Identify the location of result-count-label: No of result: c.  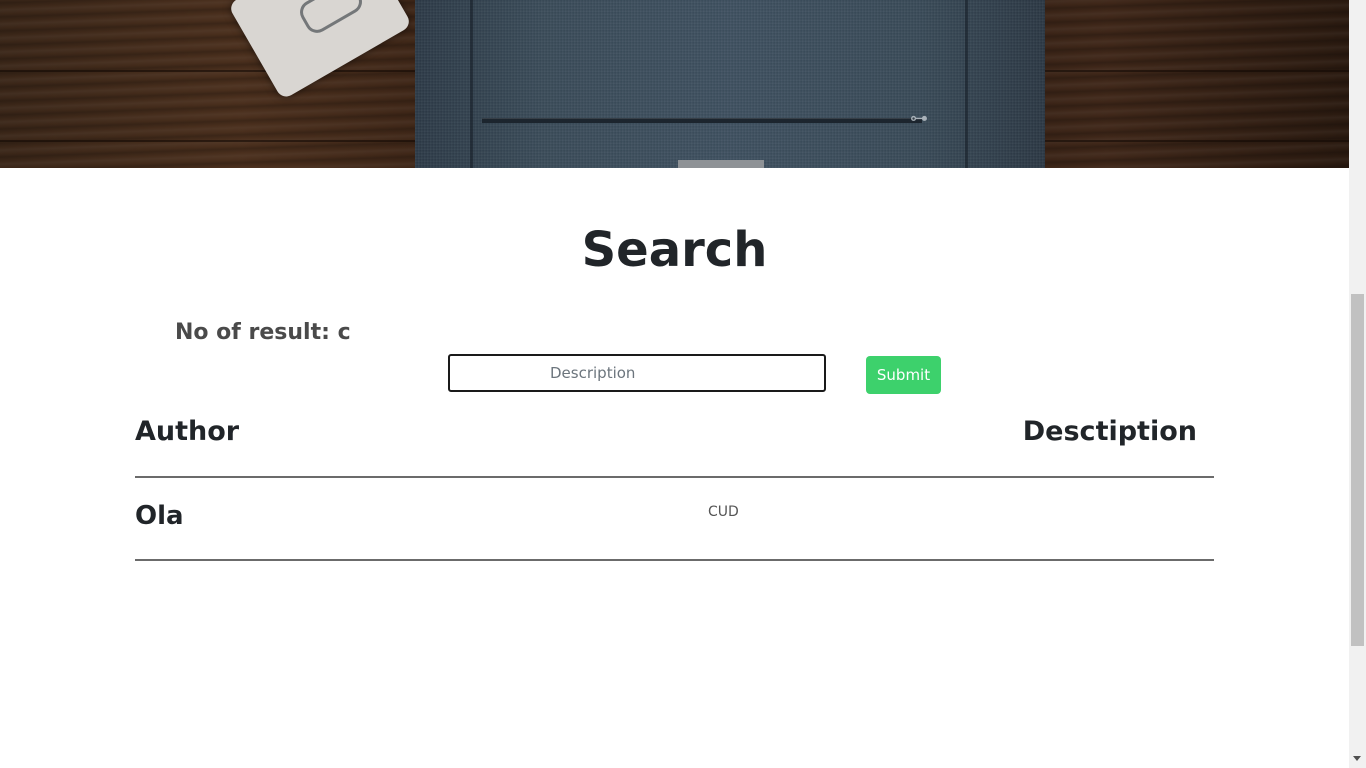
(263, 332).